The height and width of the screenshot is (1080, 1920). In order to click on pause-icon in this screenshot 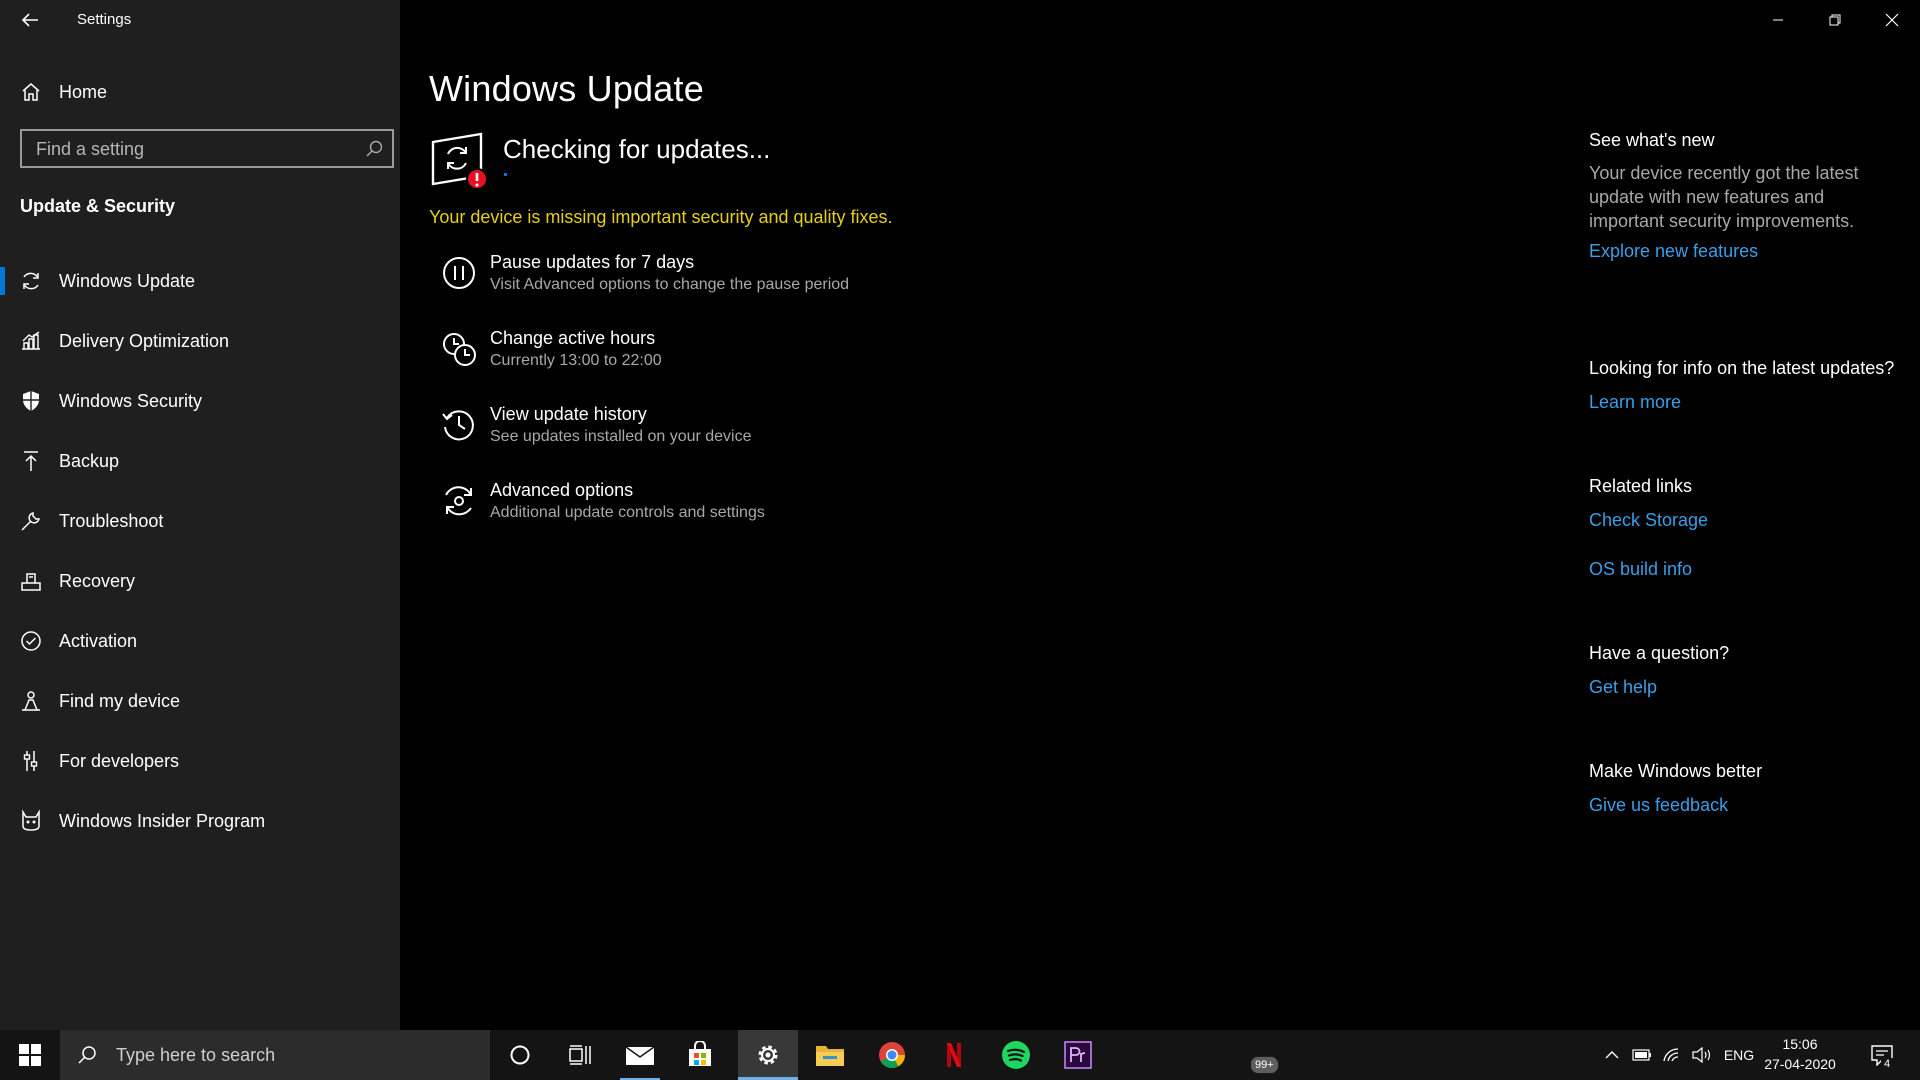, I will do `click(459, 273)`.